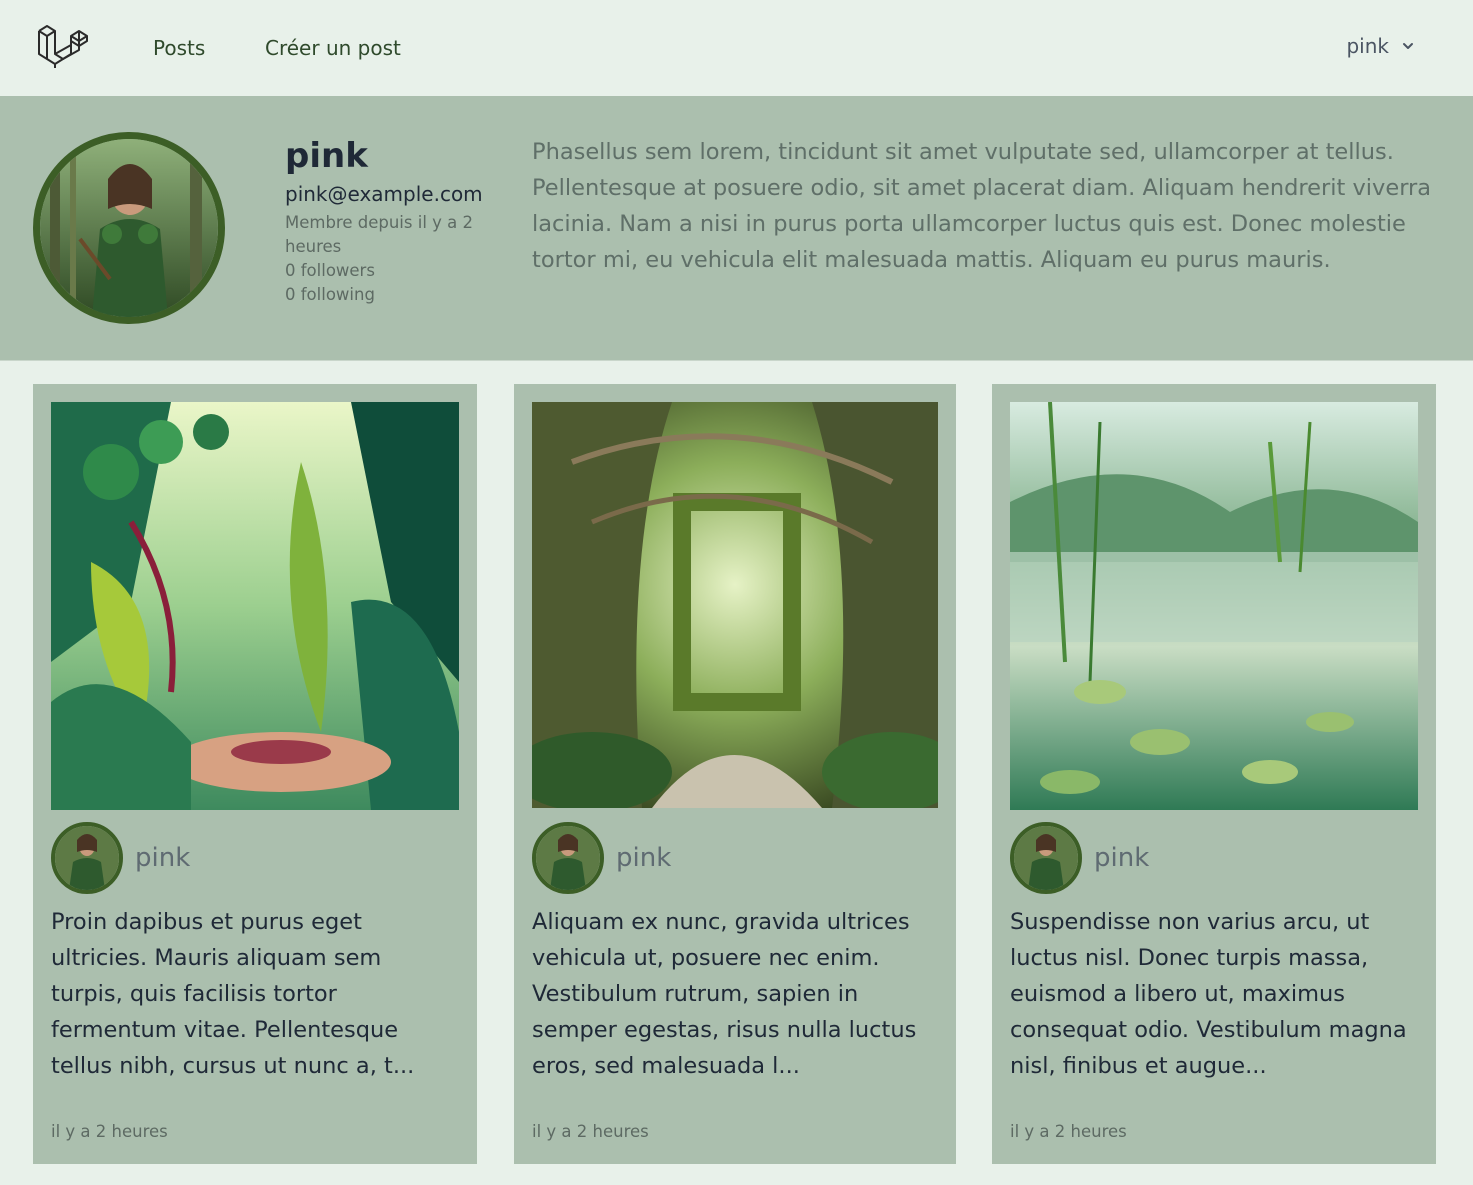 The image size is (1473, 1185). What do you see at coordinates (179, 48) in the screenshot?
I see `nav-link-posts: Posts` at bounding box center [179, 48].